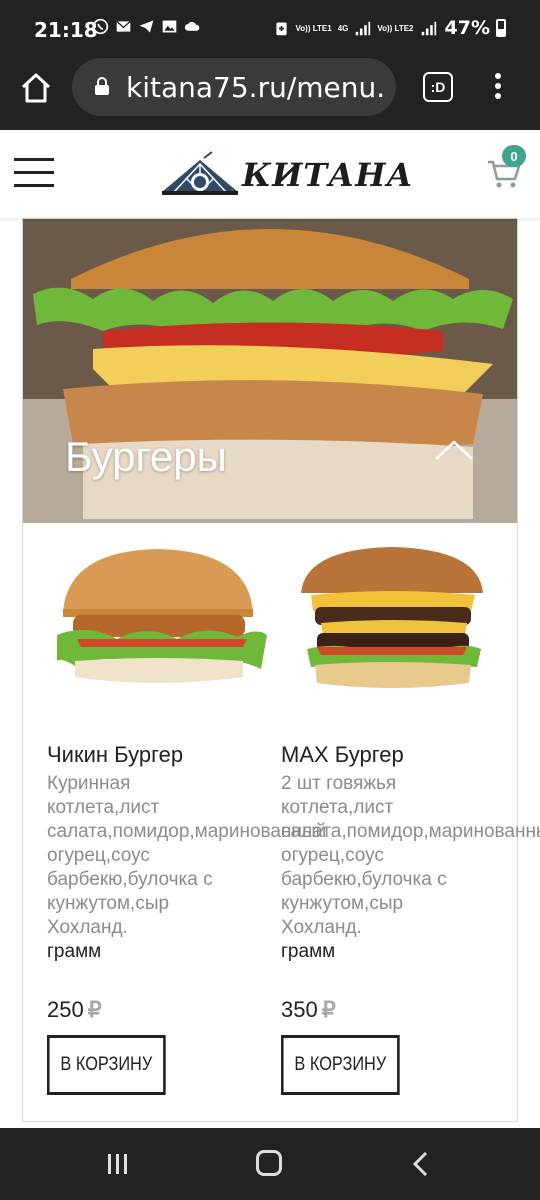 The image size is (540, 1200). What do you see at coordinates (313, 28) in the screenshot?
I see `network-lte1: Vo)) LTE1` at bounding box center [313, 28].